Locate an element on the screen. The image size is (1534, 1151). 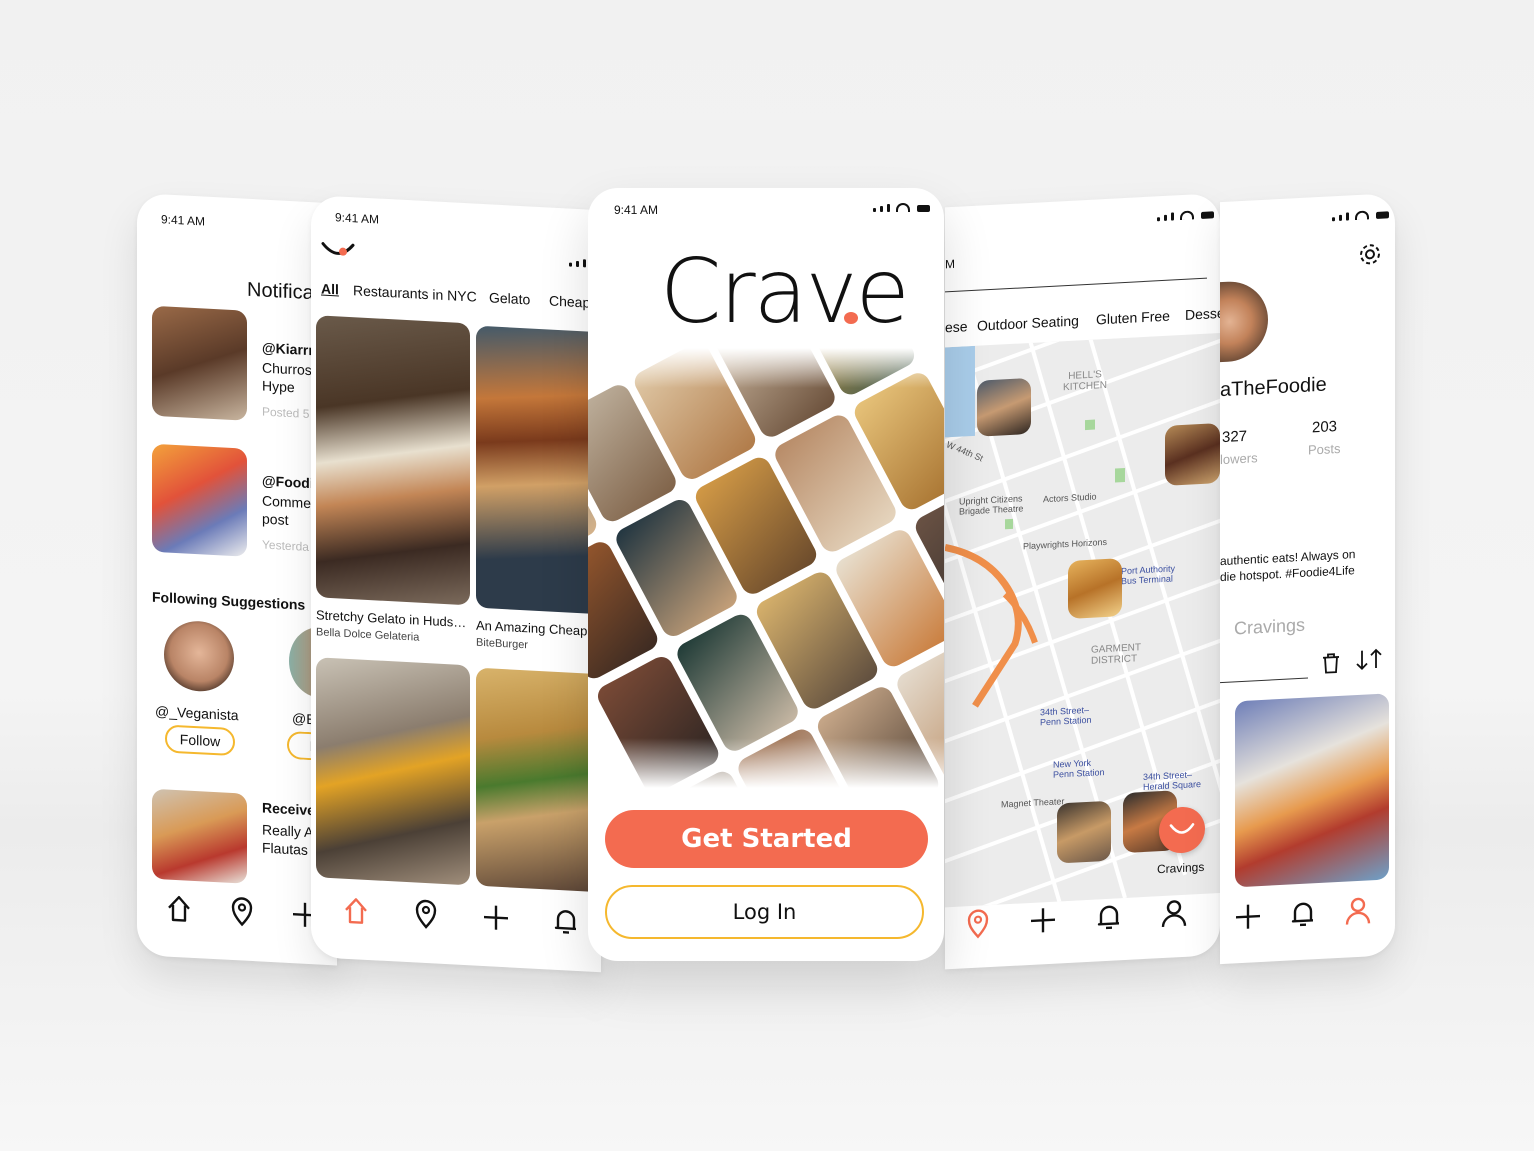
suggestions-title: Following Suggestions is located at coordinates (229, 600).